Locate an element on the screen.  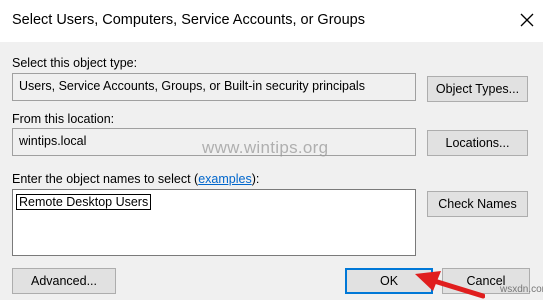
red-arrow-icon is located at coordinates (450, 285).